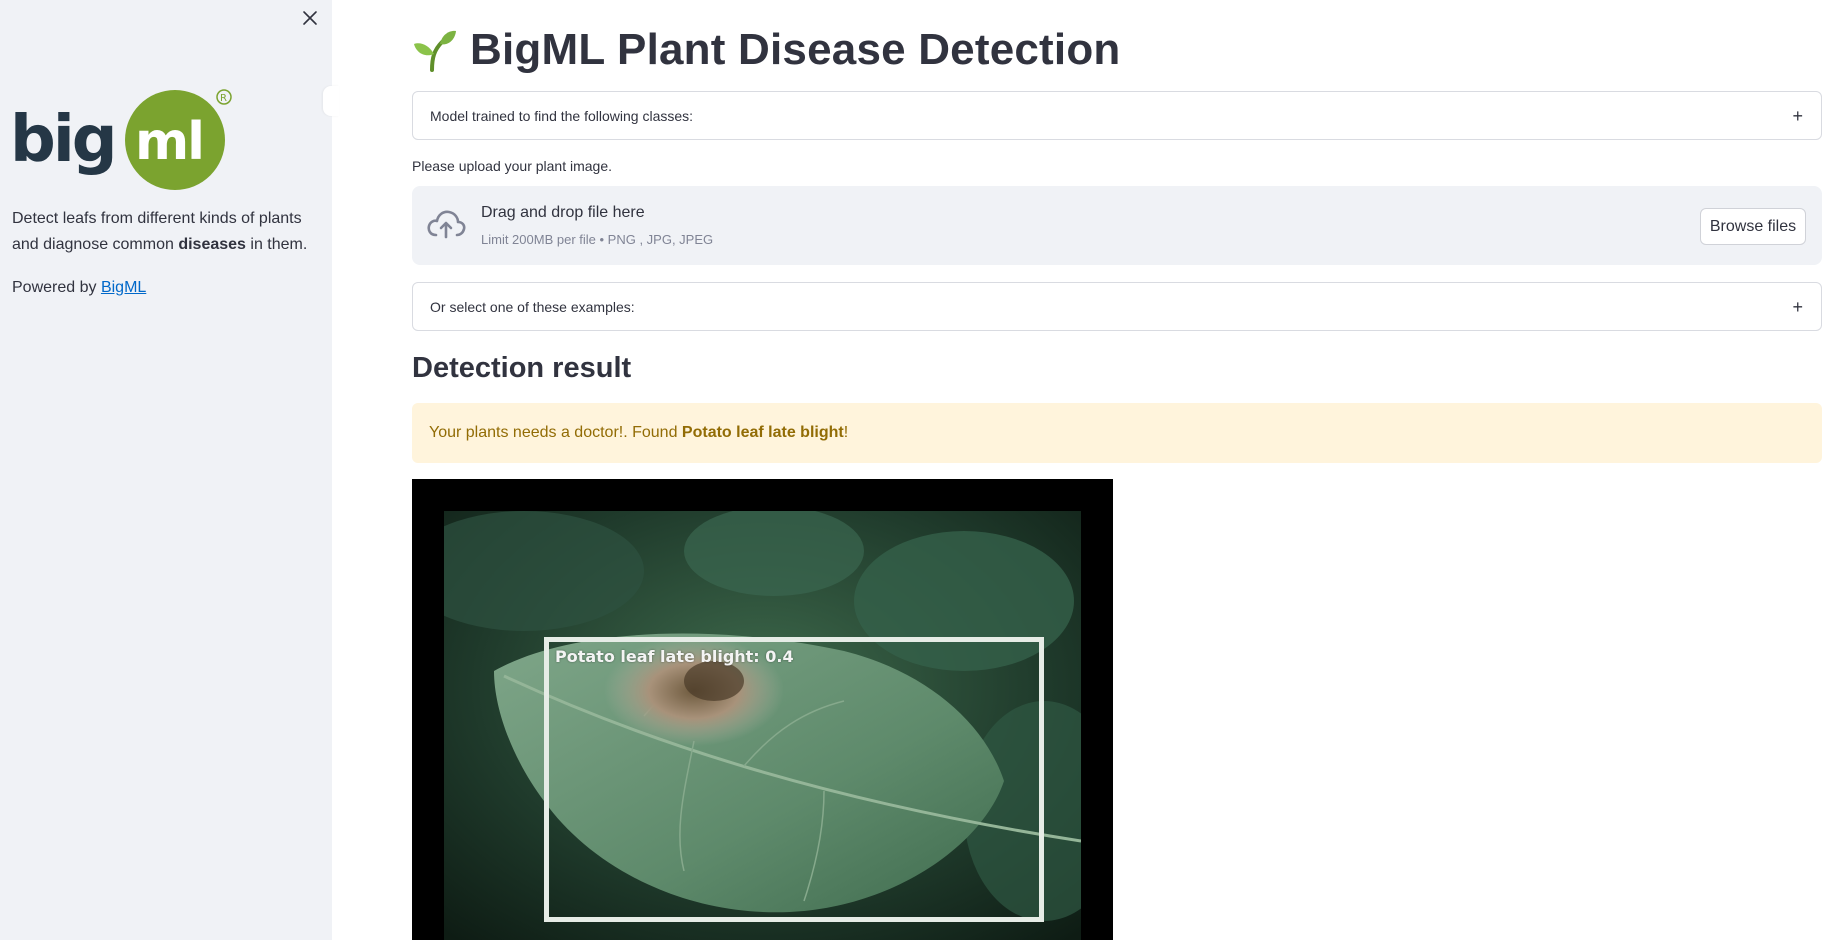  What do you see at coordinates (795, 49) in the screenshot?
I see `page-title-text: BigML Plant Disease Detection` at bounding box center [795, 49].